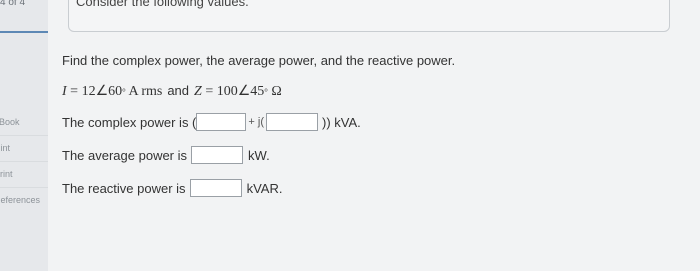 The width and height of the screenshot is (700, 271). What do you see at coordinates (362, 188) in the screenshot?
I see `reactive-power-row: The reactive power is kVAR.` at bounding box center [362, 188].